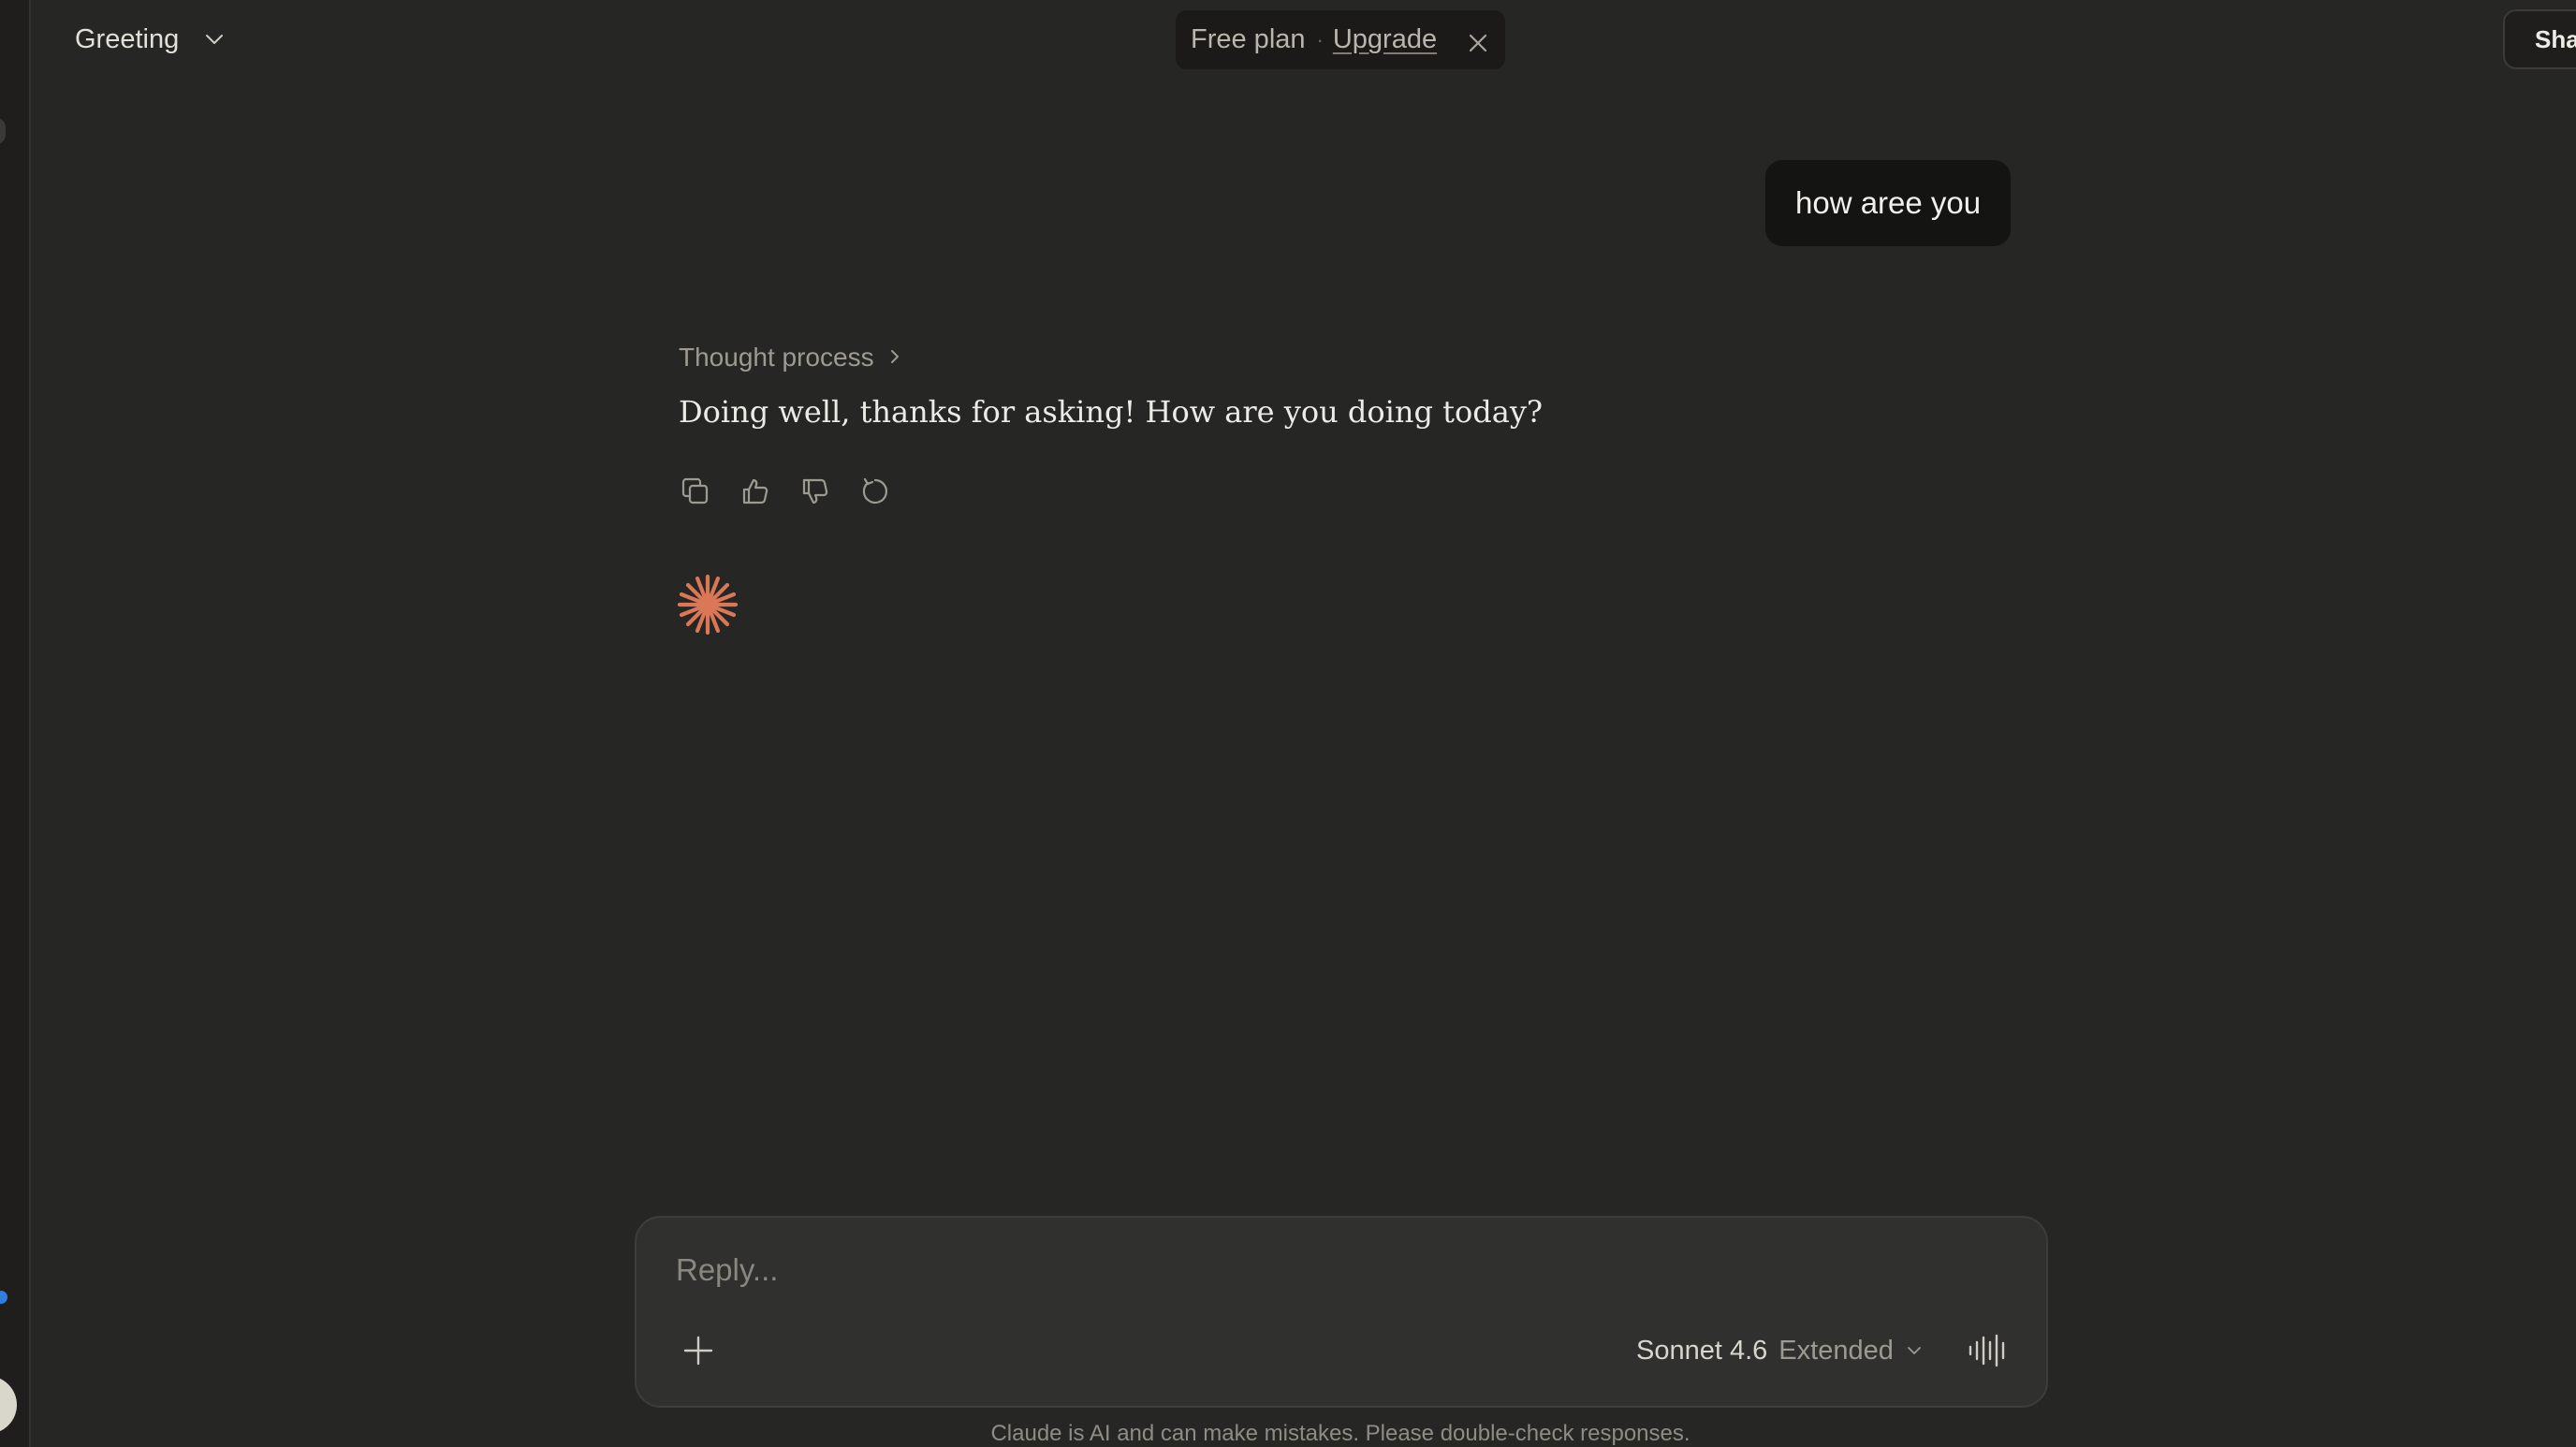  I want to click on upgrade-link: Upgrade, so click(1385, 40).